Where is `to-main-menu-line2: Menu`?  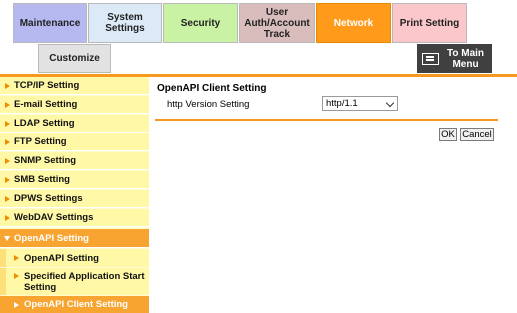 to-main-menu-line2: Menu is located at coordinates (465, 64).